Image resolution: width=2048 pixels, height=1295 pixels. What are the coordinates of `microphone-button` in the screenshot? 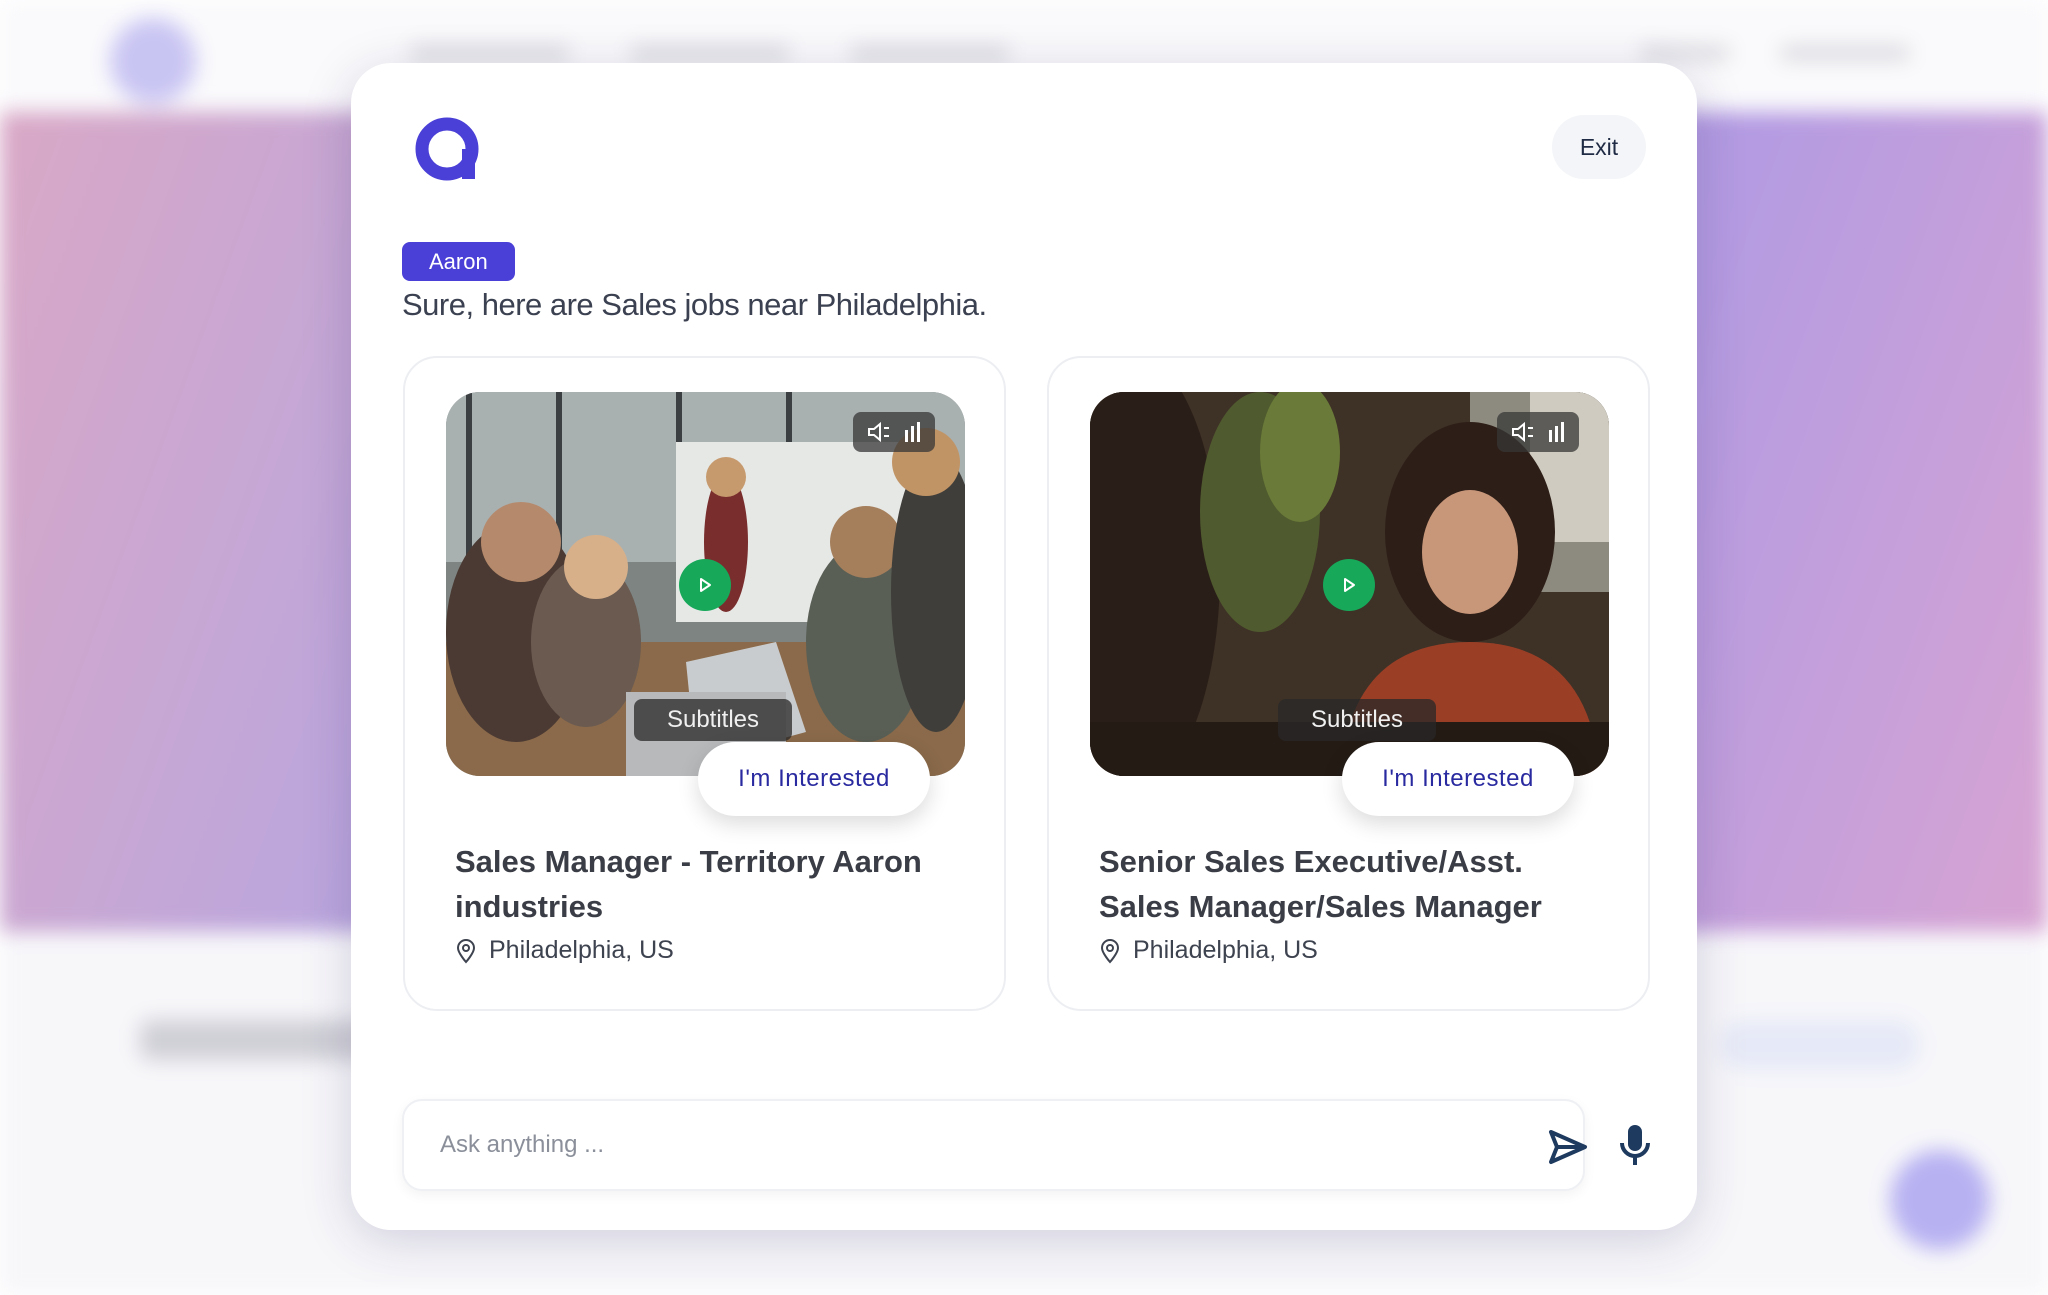 It's located at (1635, 1146).